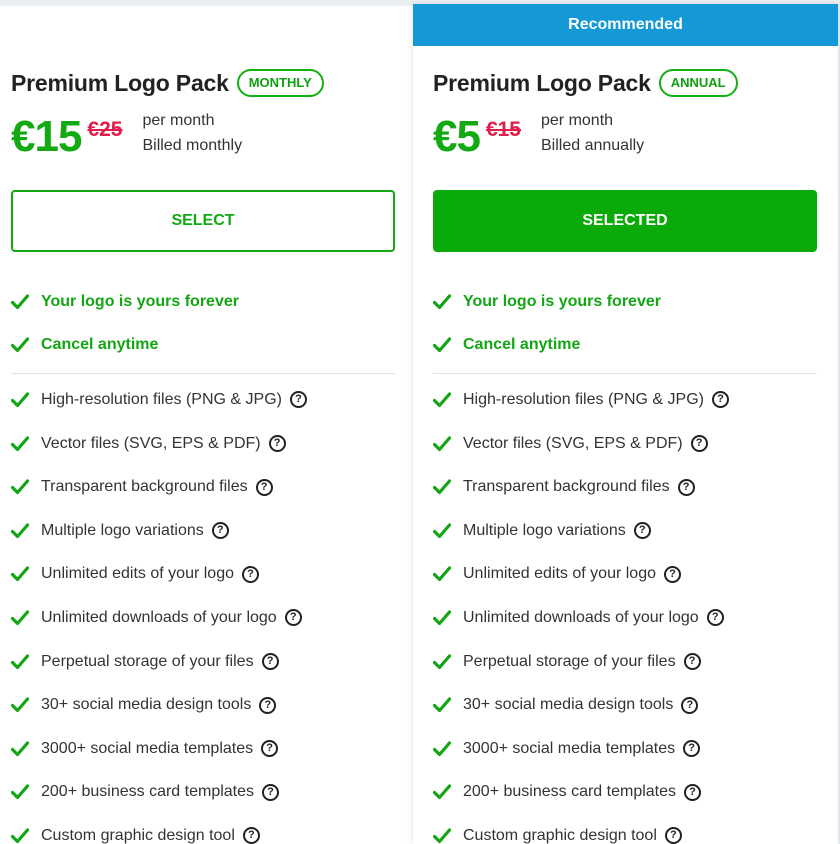 Image resolution: width=840 pixels, height=844 pixels. Describe the element at coordinates (503, 129) in the screenshot. I see `old-price: €15` at that location.